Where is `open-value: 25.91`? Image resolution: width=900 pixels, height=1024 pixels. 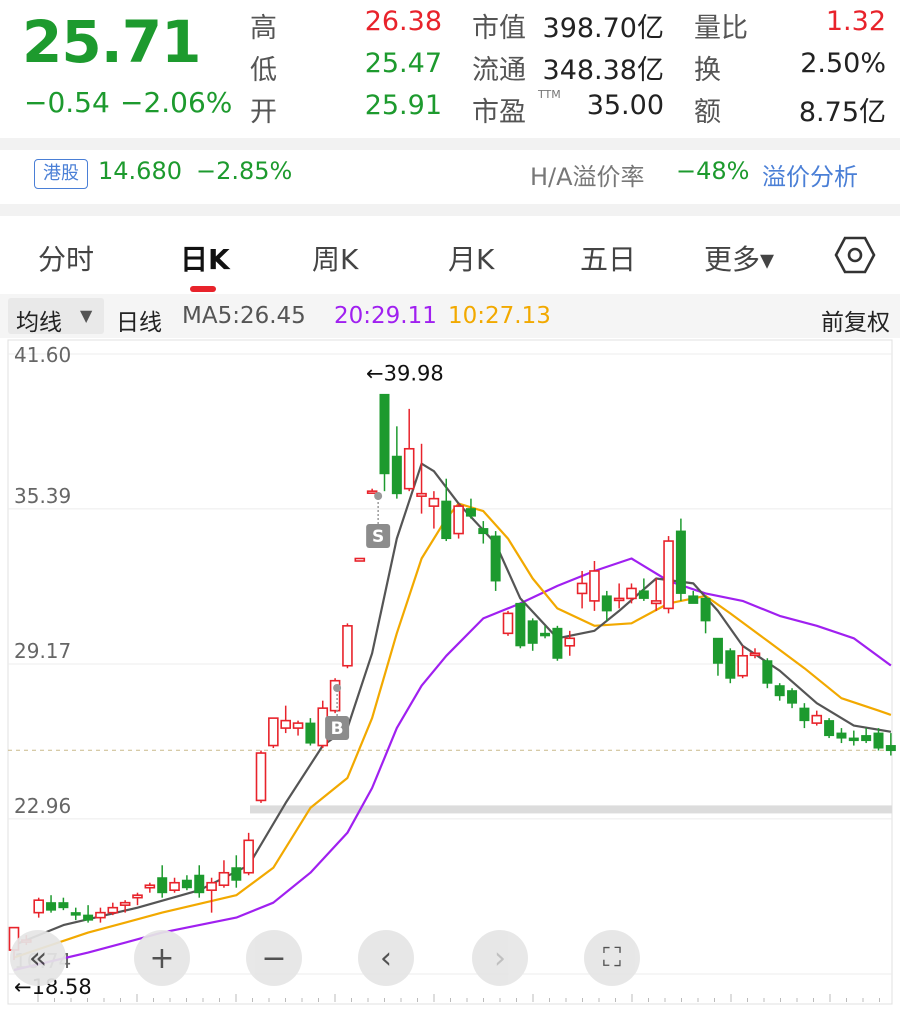
open-value: 25.91 is located at coordinates (403, 105).